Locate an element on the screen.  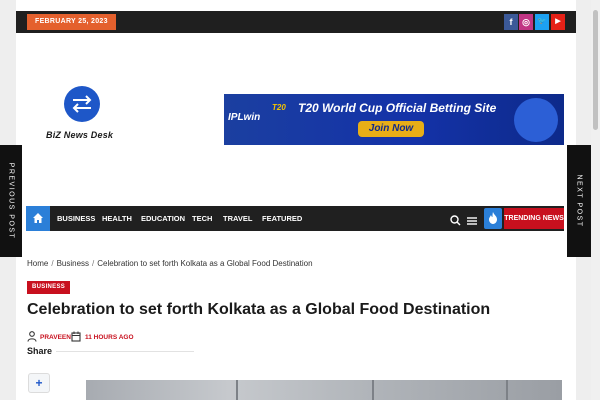
share-divider is located at coordinates (125, 351).